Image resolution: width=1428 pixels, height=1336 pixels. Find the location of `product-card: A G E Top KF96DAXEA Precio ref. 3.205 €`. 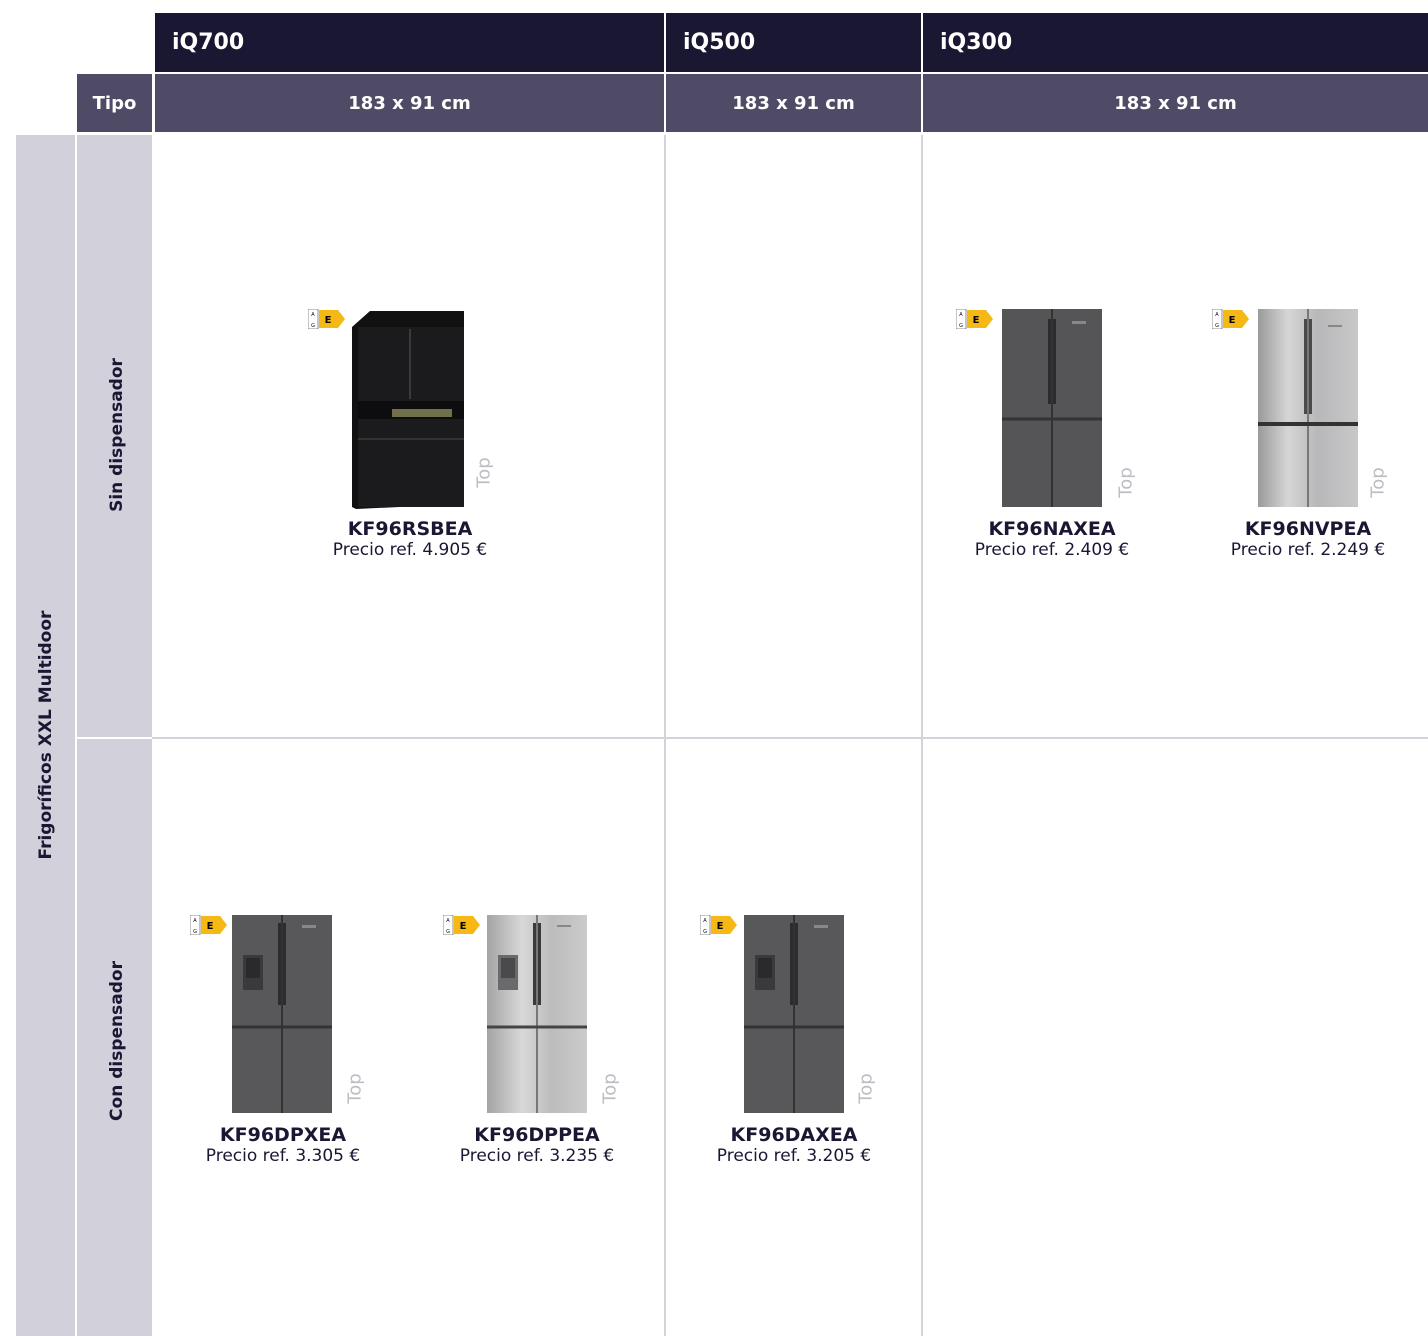

product-card: A G E Top KF96DAXEA Precio ref. 3.205 € is located at coordinates (794, 1039).